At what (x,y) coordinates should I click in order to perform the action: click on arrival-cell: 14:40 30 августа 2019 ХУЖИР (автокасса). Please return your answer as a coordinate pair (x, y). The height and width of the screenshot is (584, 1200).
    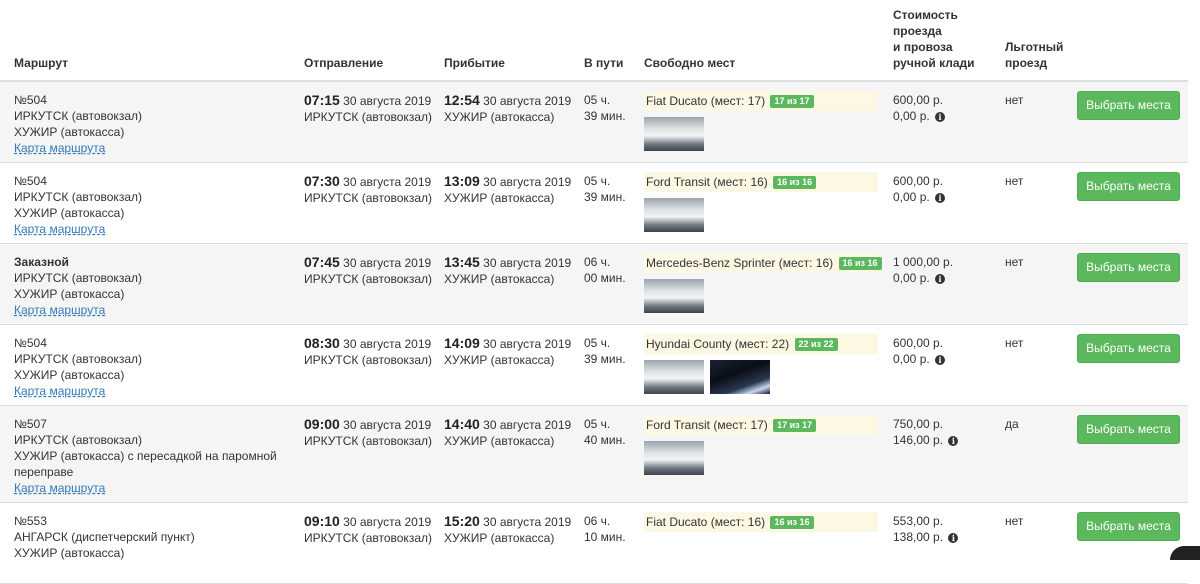
    Looking at the image, I should click on (507, 432).